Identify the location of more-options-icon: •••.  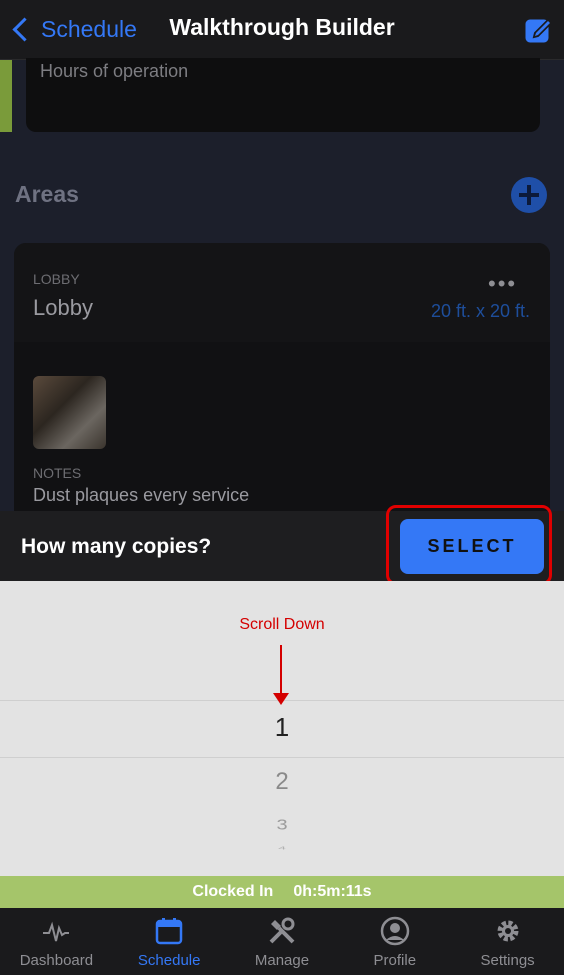
(502, 284).